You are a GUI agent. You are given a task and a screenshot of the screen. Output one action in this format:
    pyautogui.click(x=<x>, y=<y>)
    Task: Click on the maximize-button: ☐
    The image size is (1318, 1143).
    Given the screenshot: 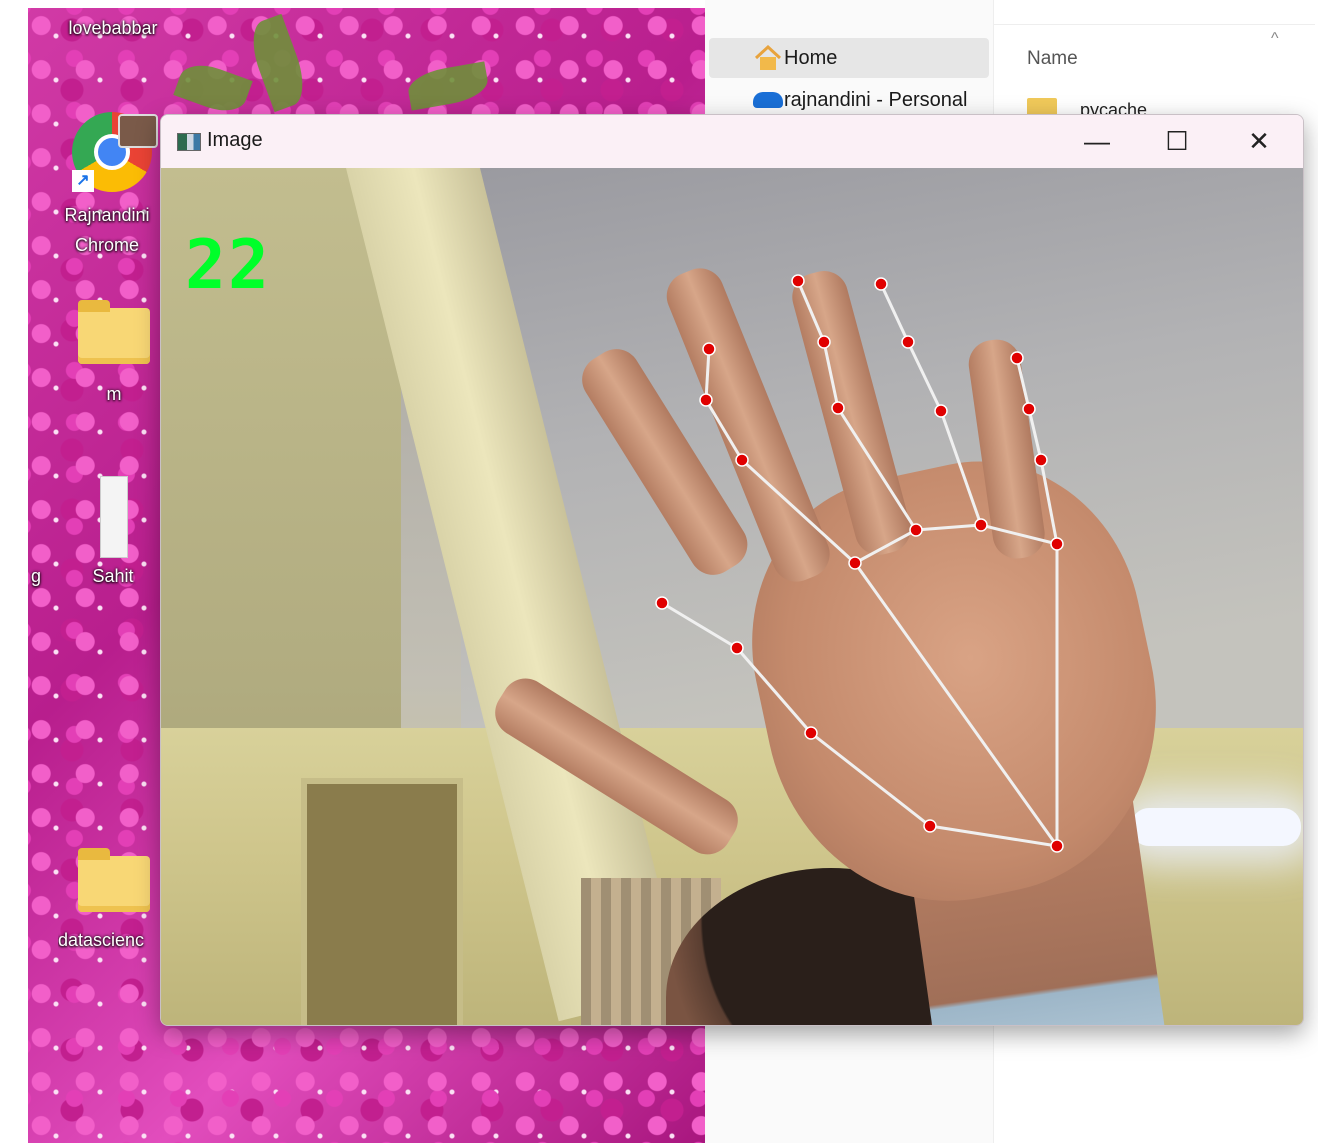 What is the action you would take?
    pyautogui.click(x=1177, y=141)
    